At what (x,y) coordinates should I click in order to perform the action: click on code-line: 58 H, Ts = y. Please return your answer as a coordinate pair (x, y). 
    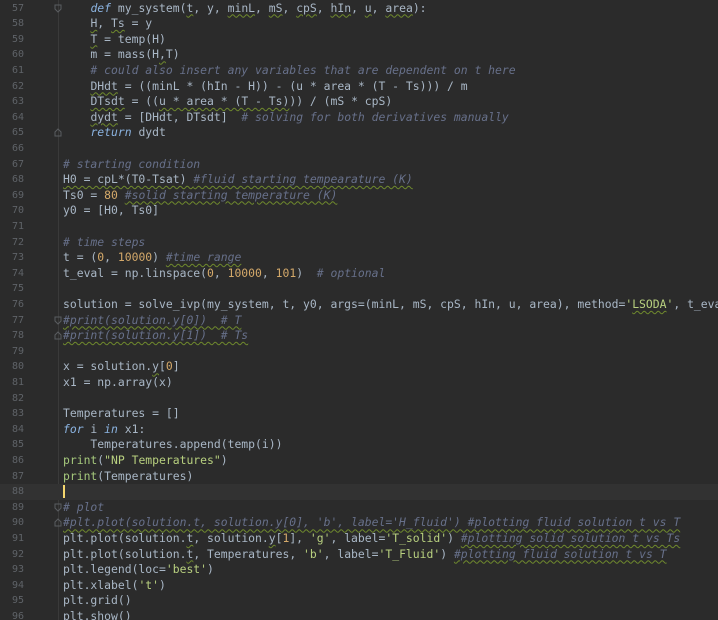
    Looking at the image, I should click on (359, 24).